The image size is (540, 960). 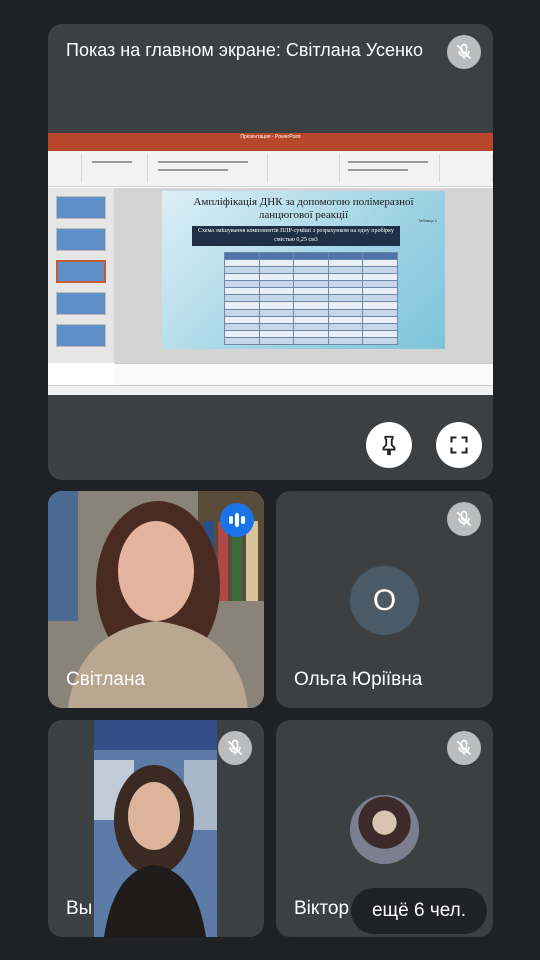 I want to click on participant-tile-self: Вы, so click(x=156, y=828).